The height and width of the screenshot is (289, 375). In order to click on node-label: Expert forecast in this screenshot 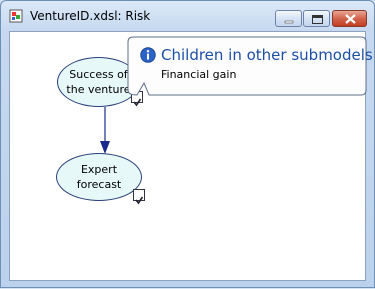, I will do `click(99, 177)`.